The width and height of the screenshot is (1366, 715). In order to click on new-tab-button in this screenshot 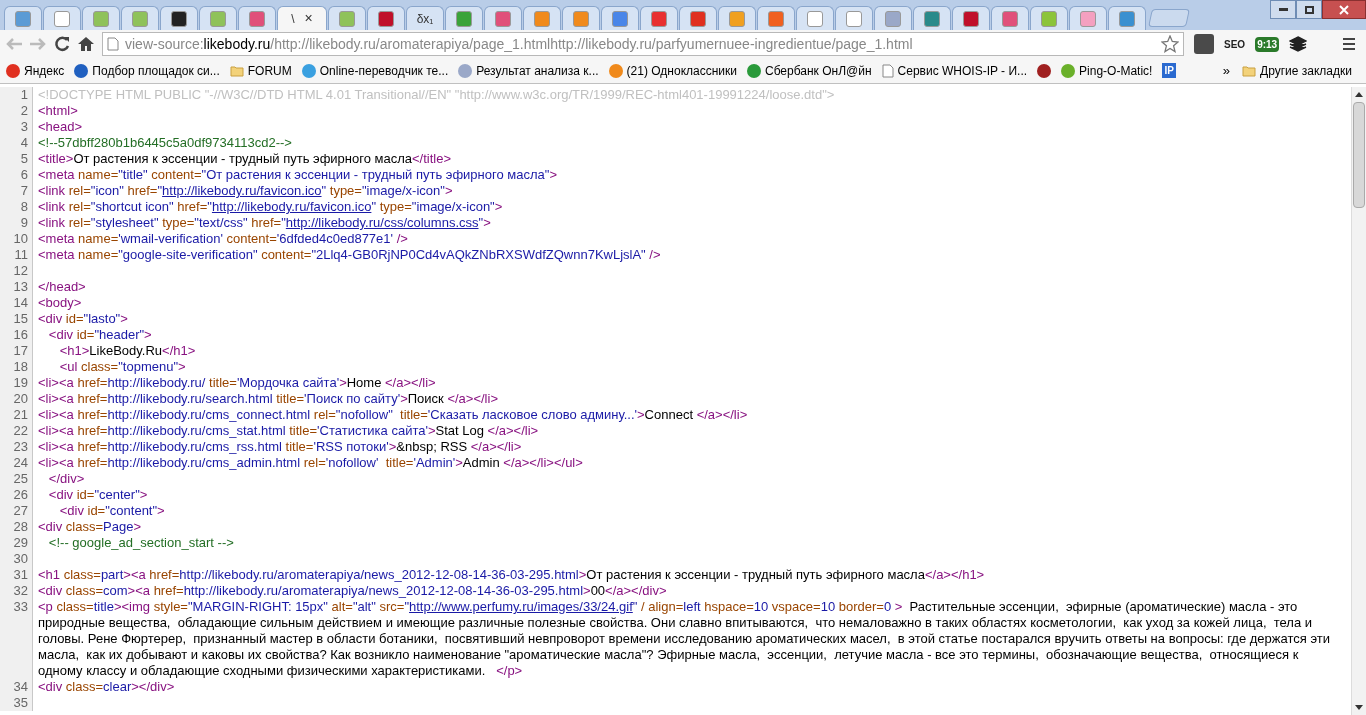, I will do `click(1169, 18)`.